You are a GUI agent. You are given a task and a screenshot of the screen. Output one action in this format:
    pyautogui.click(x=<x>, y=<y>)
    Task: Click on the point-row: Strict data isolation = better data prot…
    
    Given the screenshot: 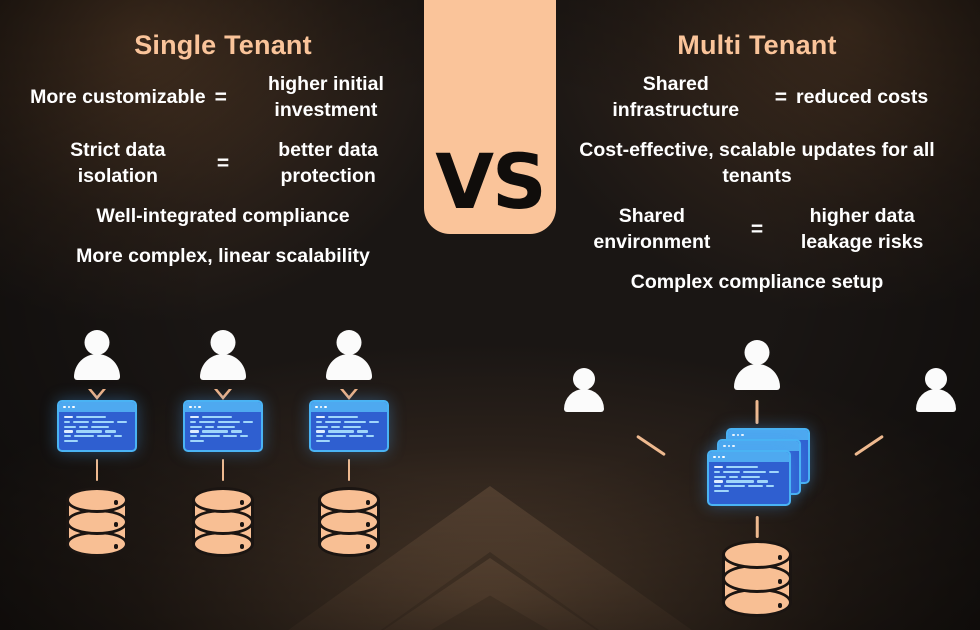 What is the action you would take?
    pyautogui.click(x=223, y=164)
    